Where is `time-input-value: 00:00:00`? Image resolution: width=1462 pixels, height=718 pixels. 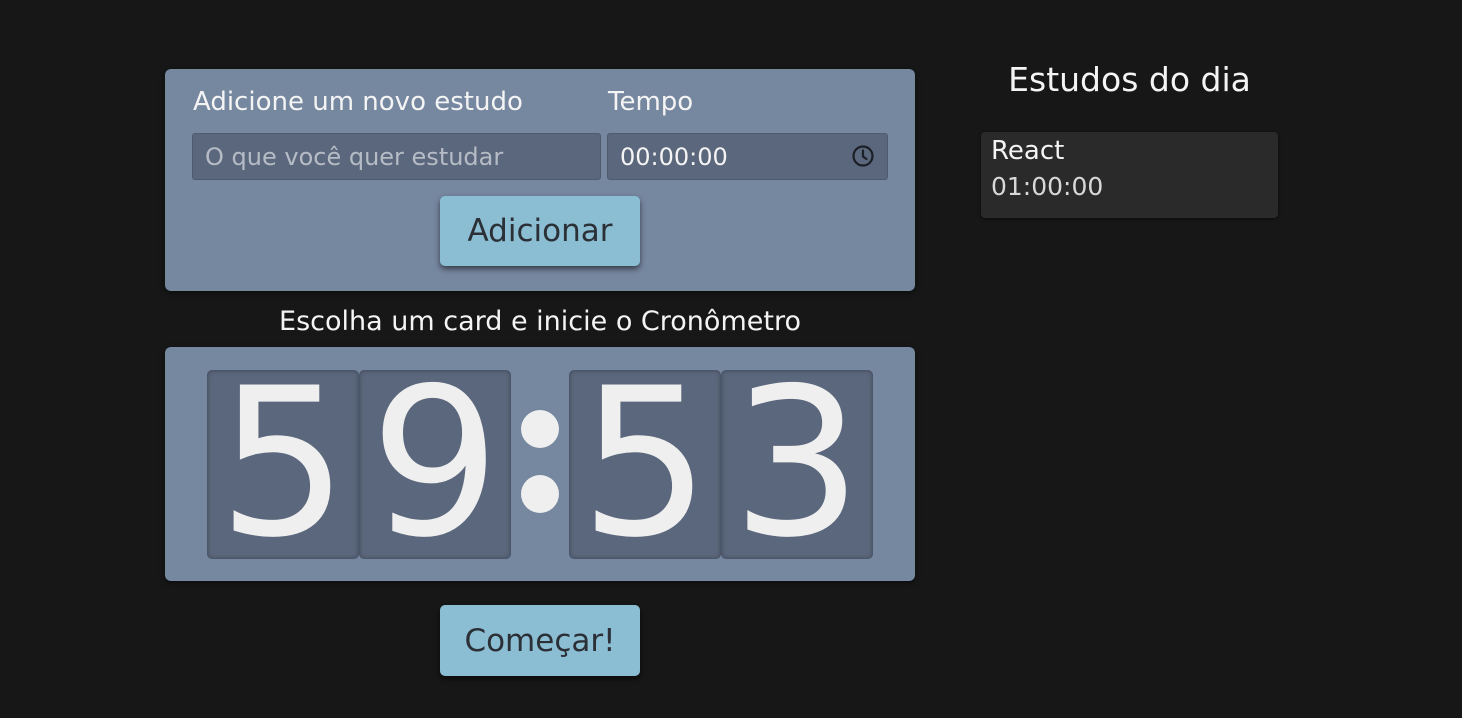 time-input-value: 00:00:00 is located at coordinates (674, 156).